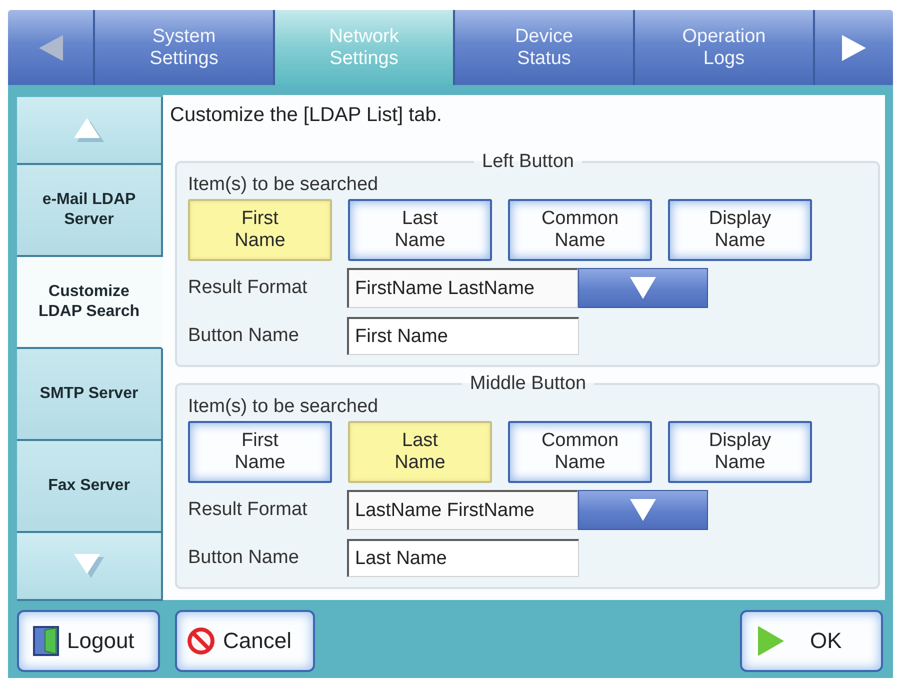 The width and height of the screenshot is (901, 682). Describe the element at coordinates (245, 641) in the screenshot. I see `cancel-button: Cancel` at that location.